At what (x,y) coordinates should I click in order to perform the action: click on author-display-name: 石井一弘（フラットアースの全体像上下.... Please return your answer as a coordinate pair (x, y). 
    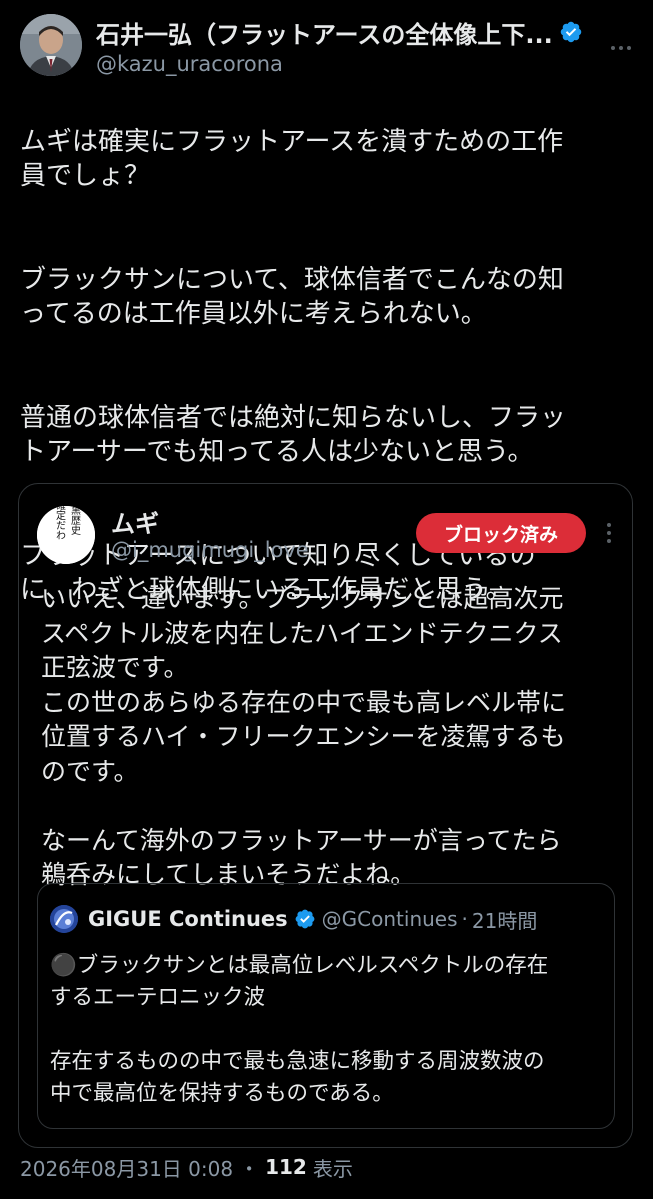
    Looking at the image, I should click on (324, 32).